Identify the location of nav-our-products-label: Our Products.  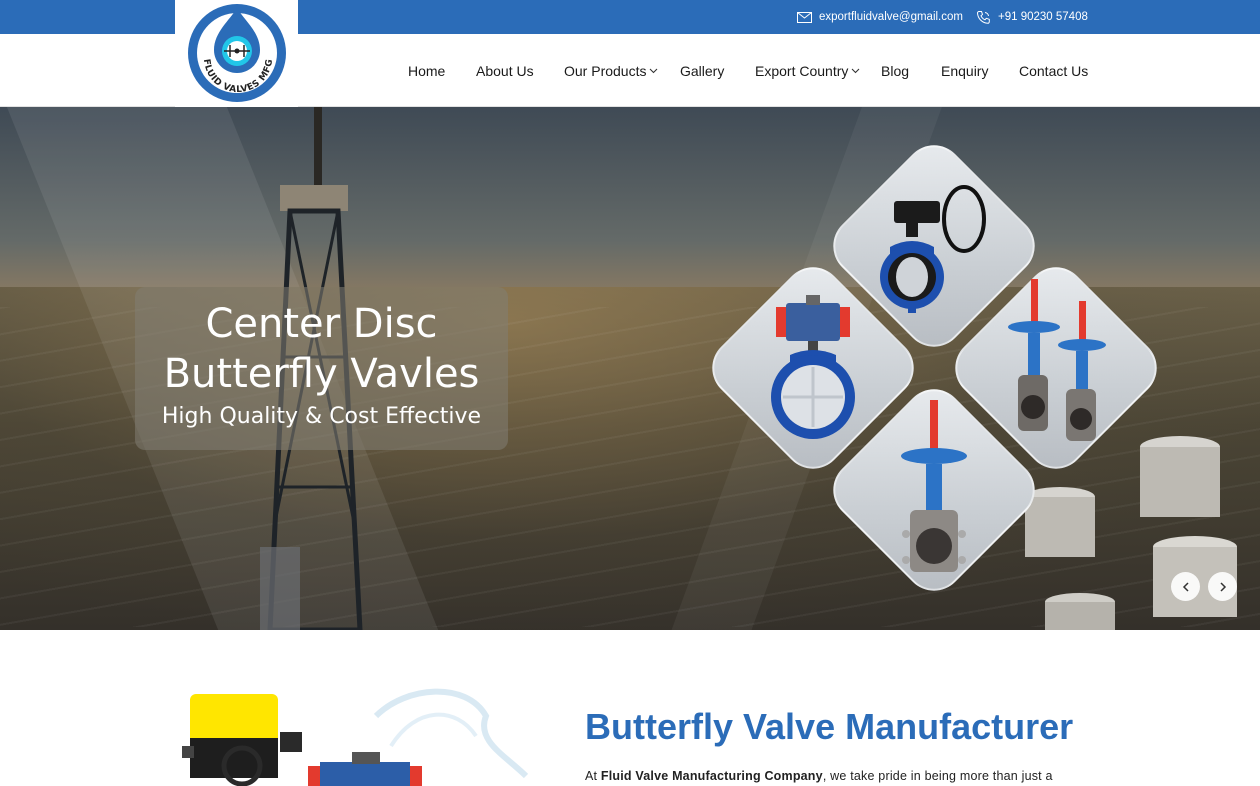
(605, 70).